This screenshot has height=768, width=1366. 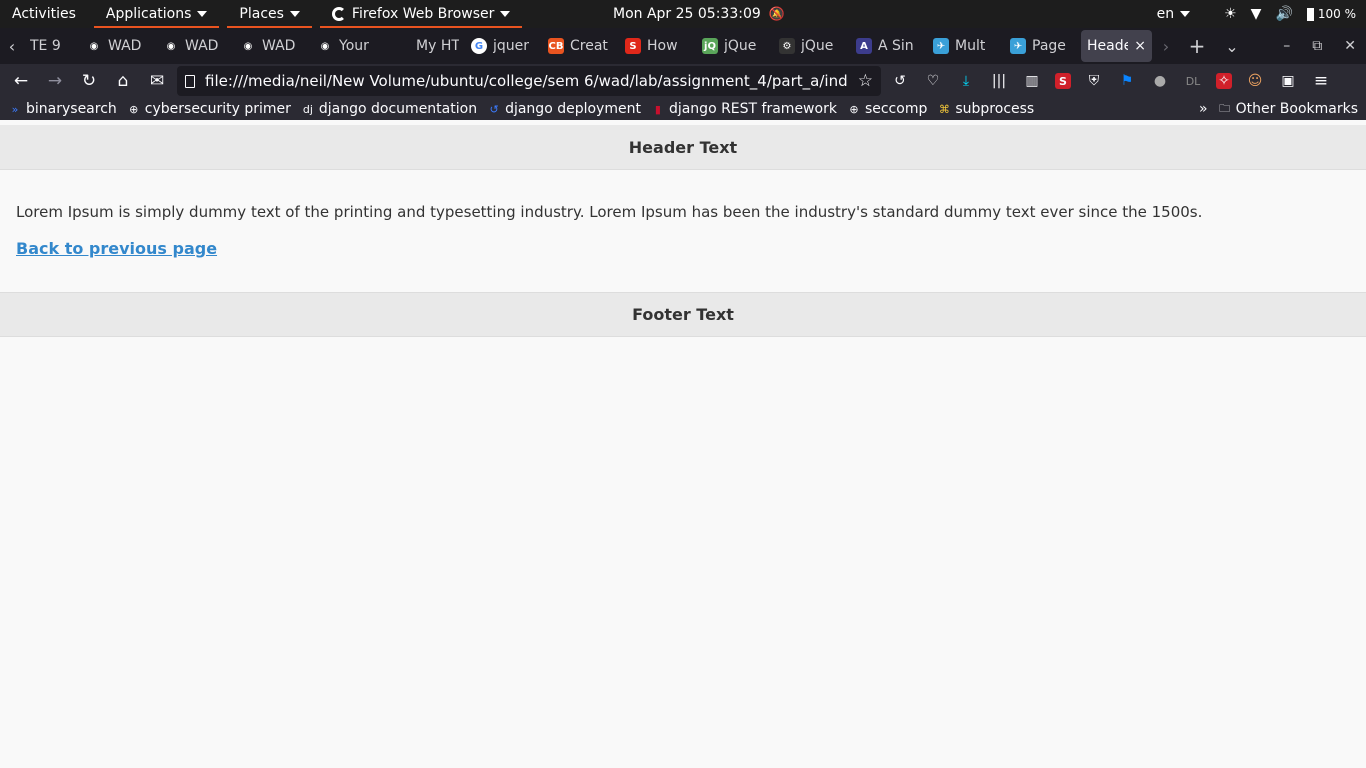 I want to click on clock: Mon Apr 25 05:33:09 🔕, so click(x=699, y=14).